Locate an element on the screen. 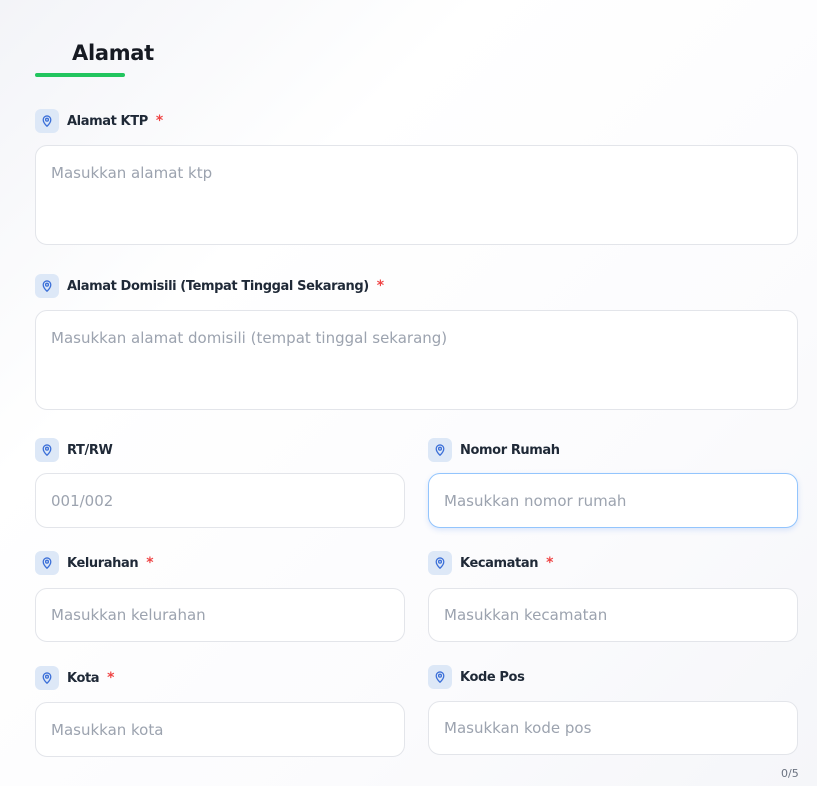 This screenshot has width=817, height=786. kecamatan-input is located at coordinates (613, 615).